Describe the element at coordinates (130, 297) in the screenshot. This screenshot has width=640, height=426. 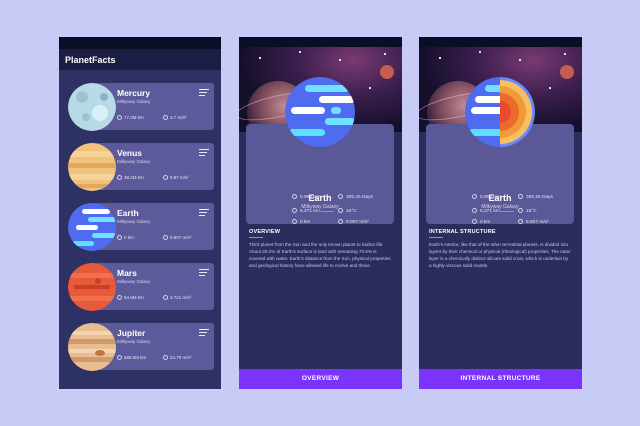
I see `distance-stat: 54.6M km` at that location.